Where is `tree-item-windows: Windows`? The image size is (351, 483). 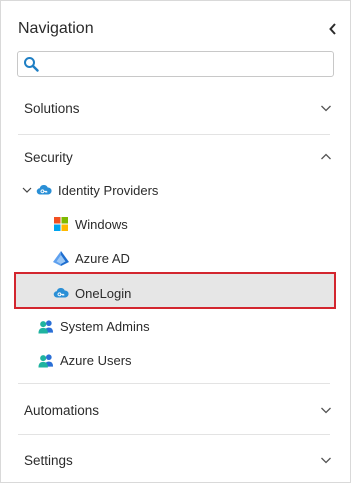
tree-item-windows: Windows is located at coordinates (90, 224).